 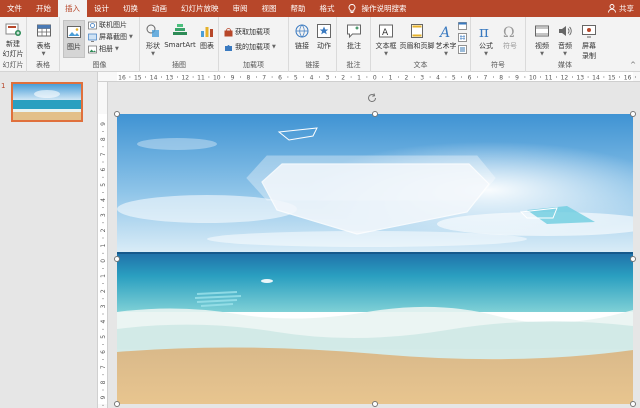 I want to click on link-button: 链接, so click(x=302, y=37).